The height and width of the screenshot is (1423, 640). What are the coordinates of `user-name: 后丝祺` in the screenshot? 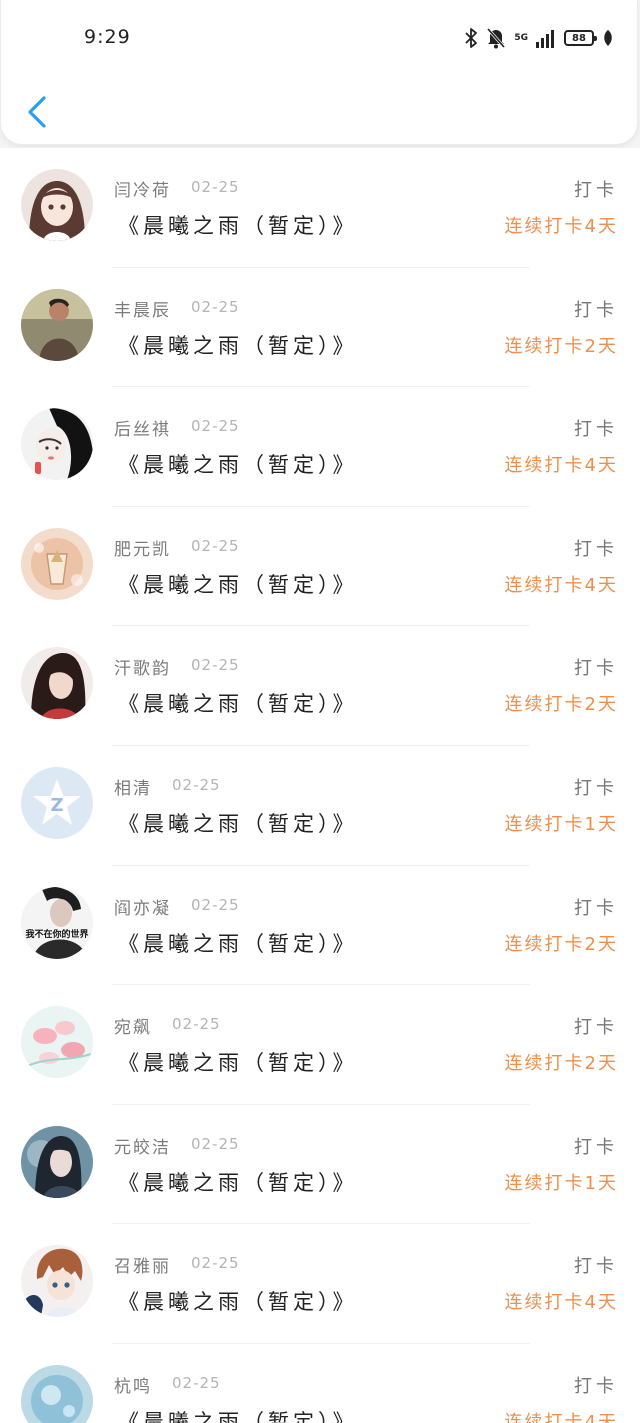 It's located at (142, 427).